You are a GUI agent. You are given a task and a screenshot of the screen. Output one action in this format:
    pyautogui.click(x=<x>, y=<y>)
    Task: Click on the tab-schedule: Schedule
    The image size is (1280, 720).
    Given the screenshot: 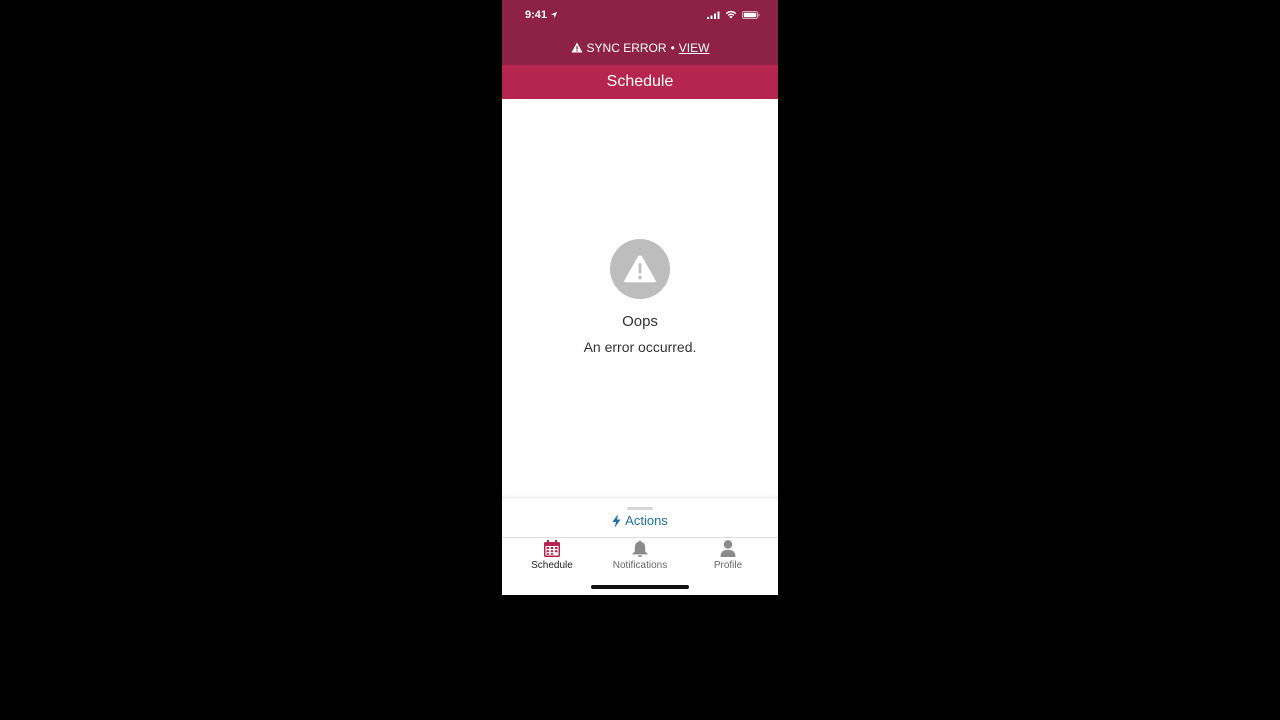 What is the action you would take?
    pyautogui.click(x=552, y=558)
    